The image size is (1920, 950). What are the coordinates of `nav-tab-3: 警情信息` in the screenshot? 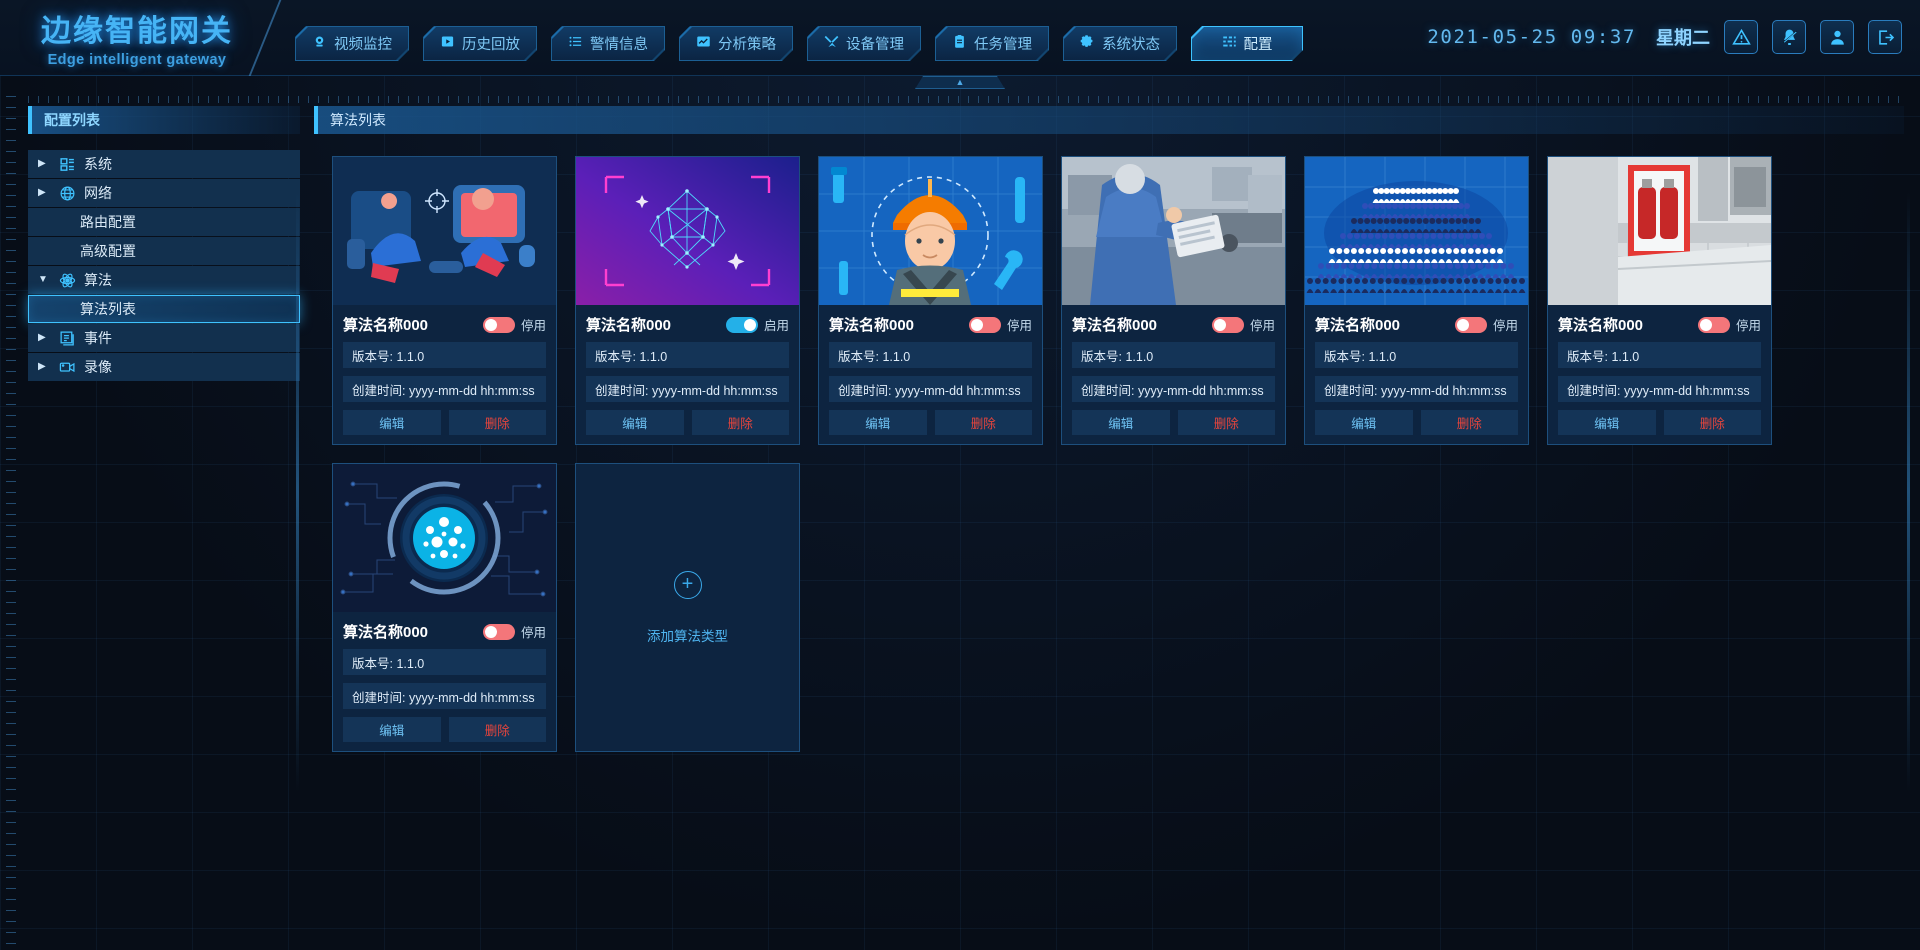 It's located at (608, 43).